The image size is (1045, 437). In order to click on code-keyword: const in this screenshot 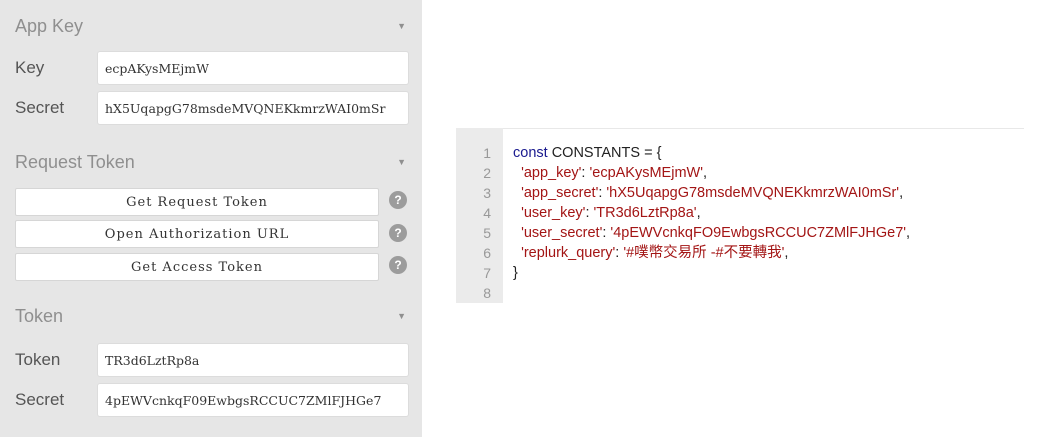, I will do `click(530, 153)`.